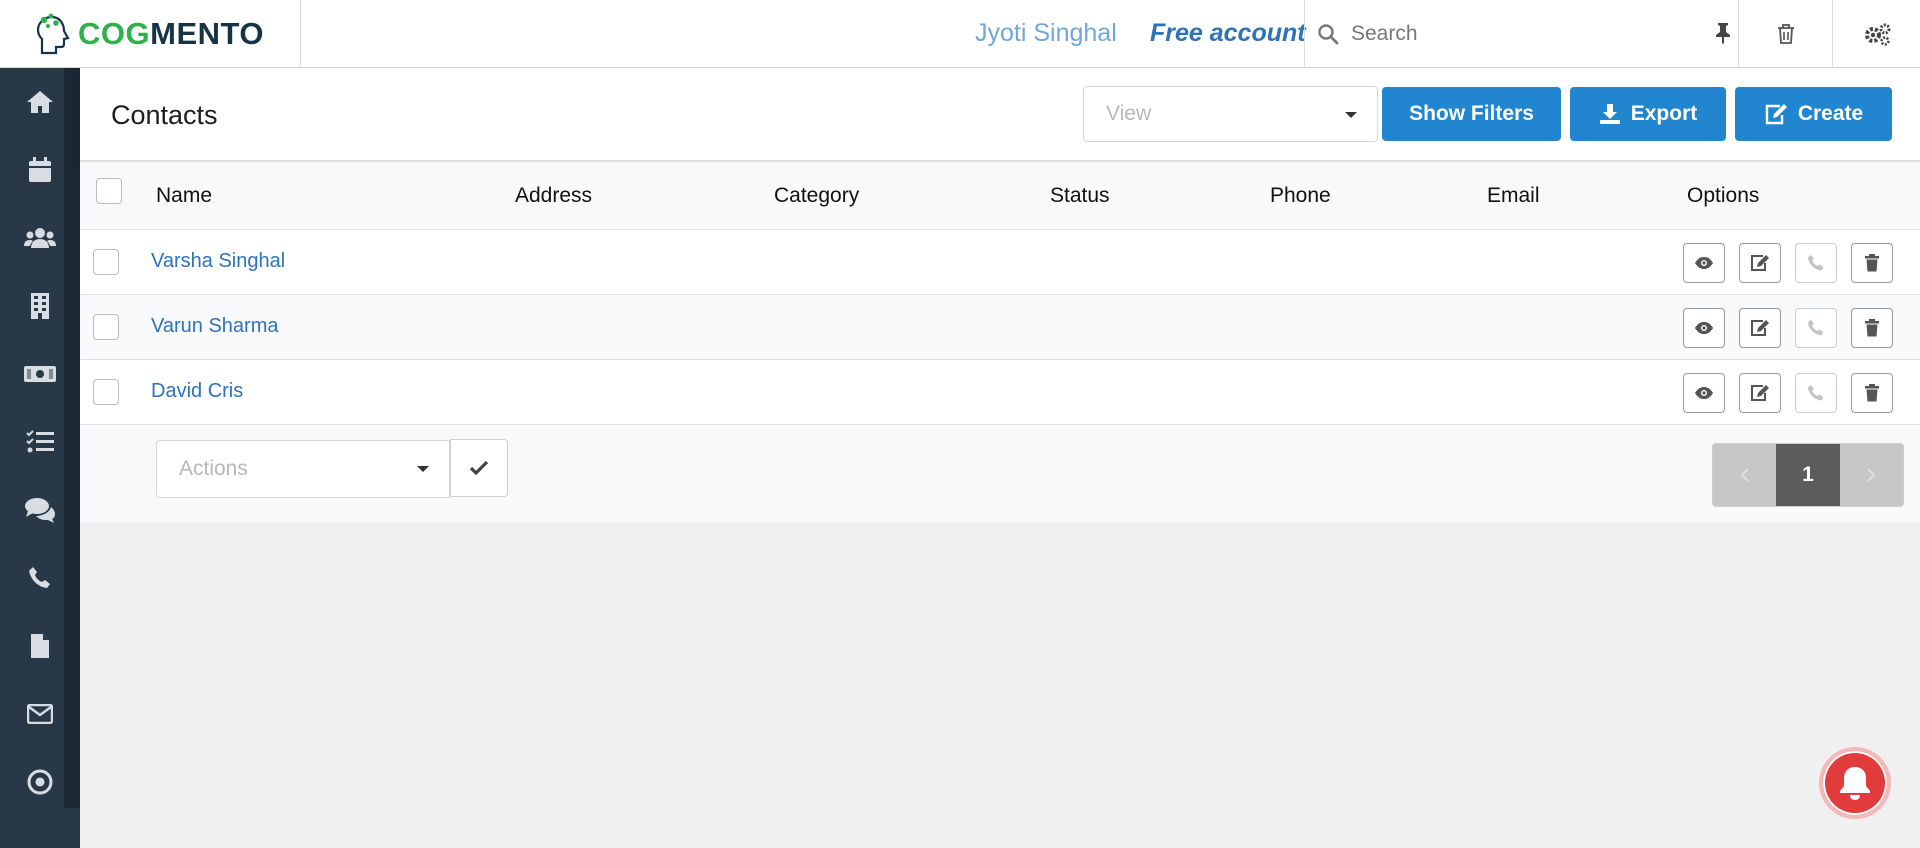  Describe the element at coordinates (1129, 113) in the screenshot. I see `view-dropdown-text: View` at that location.